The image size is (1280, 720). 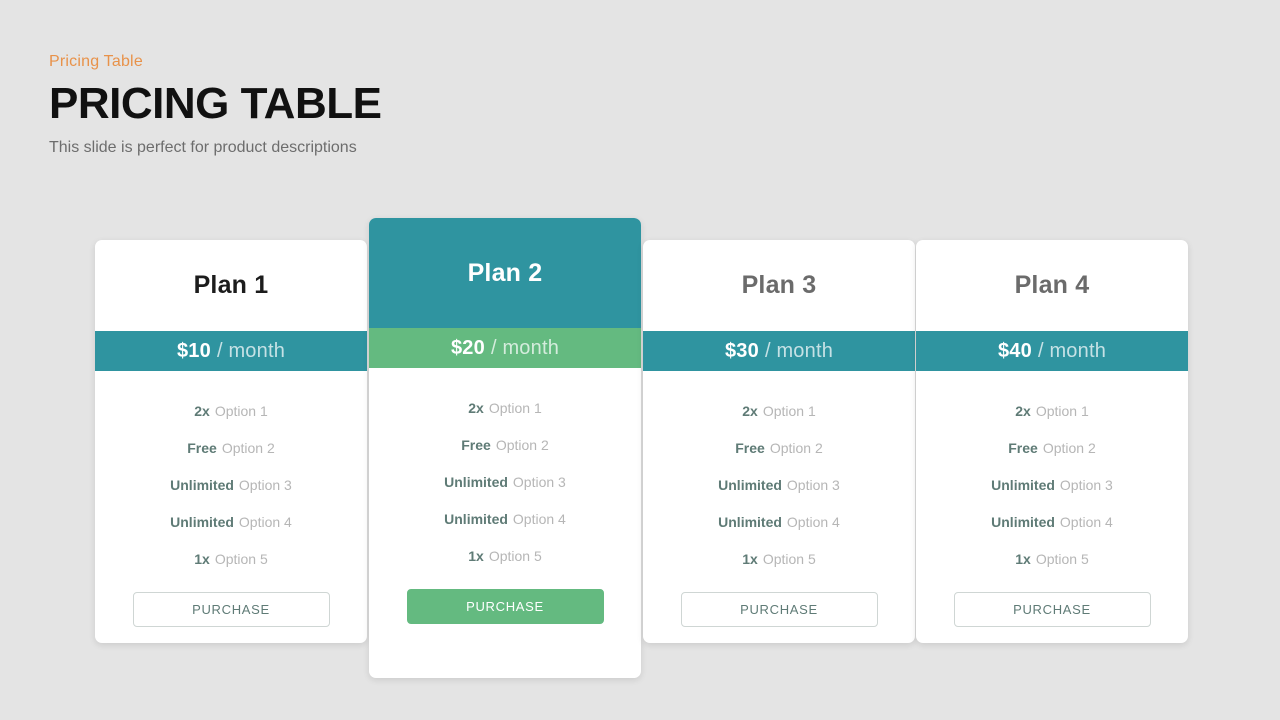 What do you see at coordinates (741, 350) in the screenshot?
I see `price-amount: $30` at bounding box center [741, 350].